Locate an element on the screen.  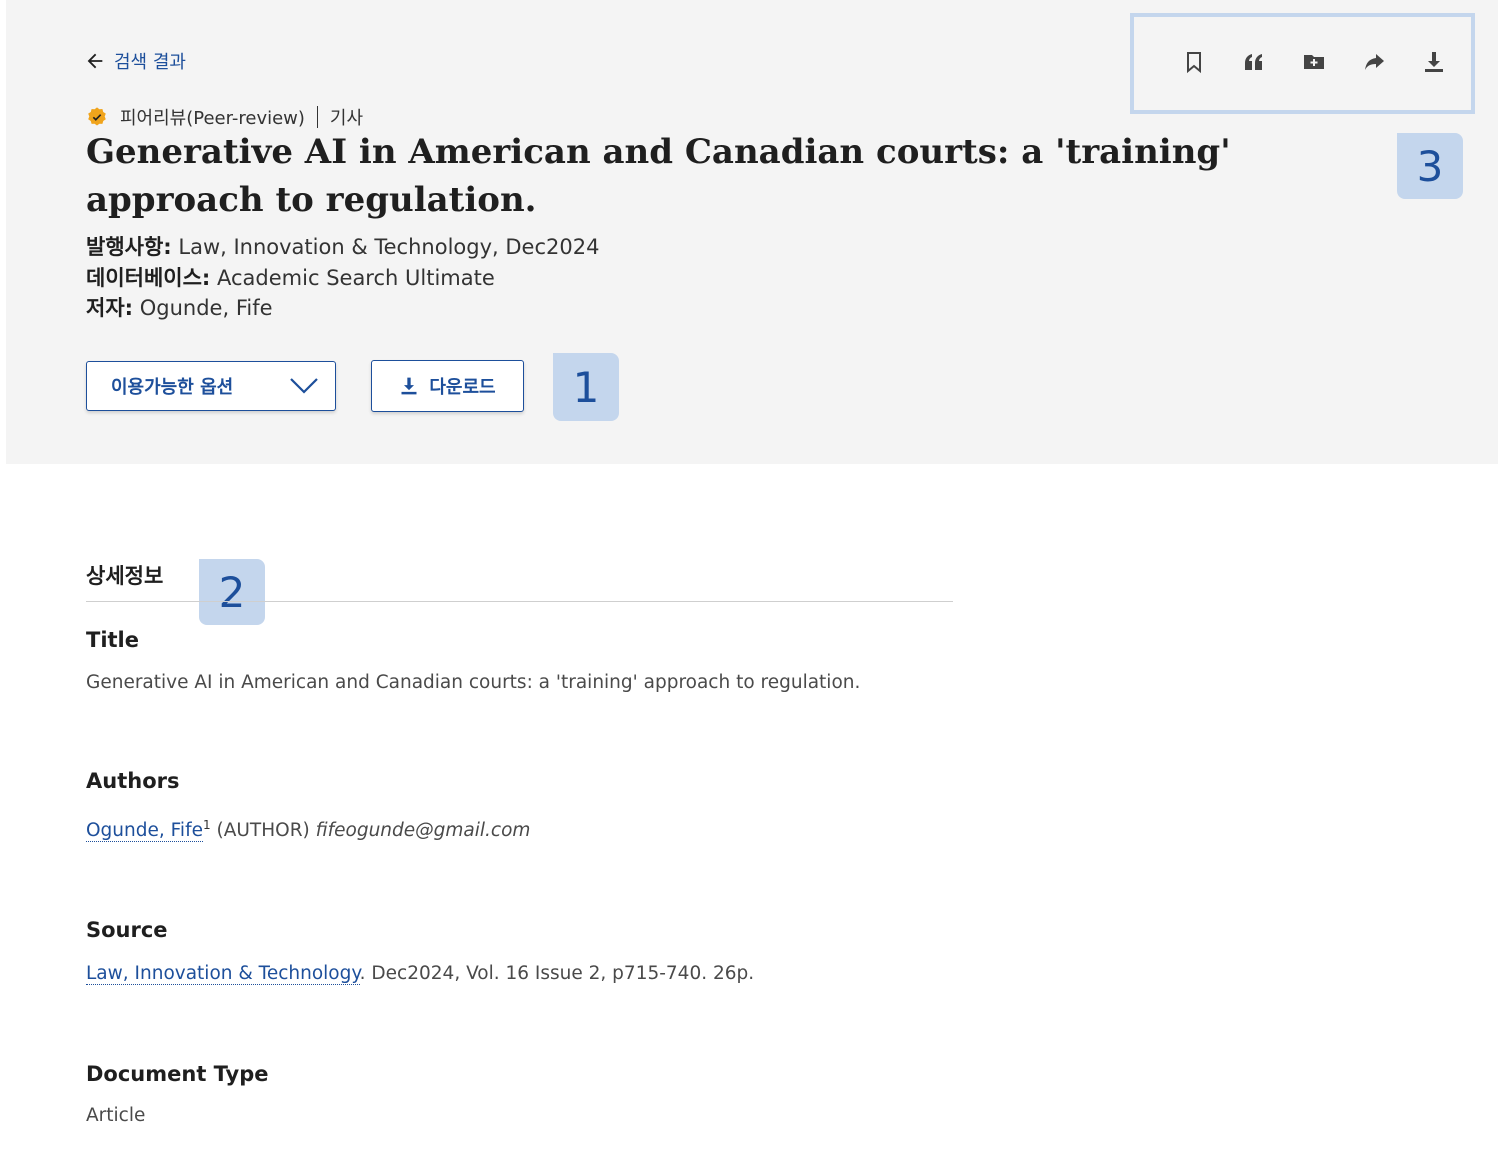
author-email: fifeogunde@gmail.com is located at coordinates (423, 831).